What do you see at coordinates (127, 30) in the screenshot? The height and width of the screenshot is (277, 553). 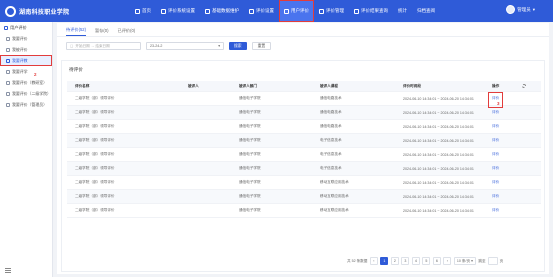 I see `tab-2: 已评价(0)` at bounding box center [127, 30].